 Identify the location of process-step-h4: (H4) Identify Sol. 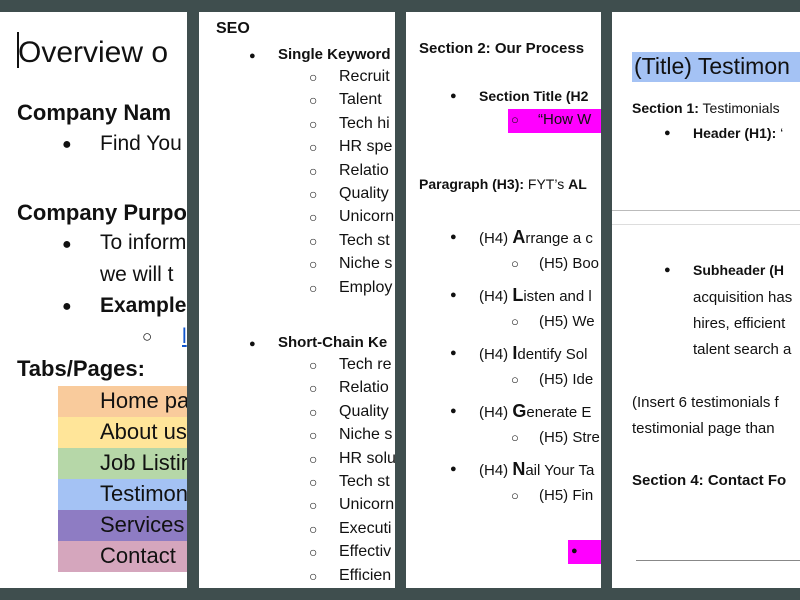
(533, 353).